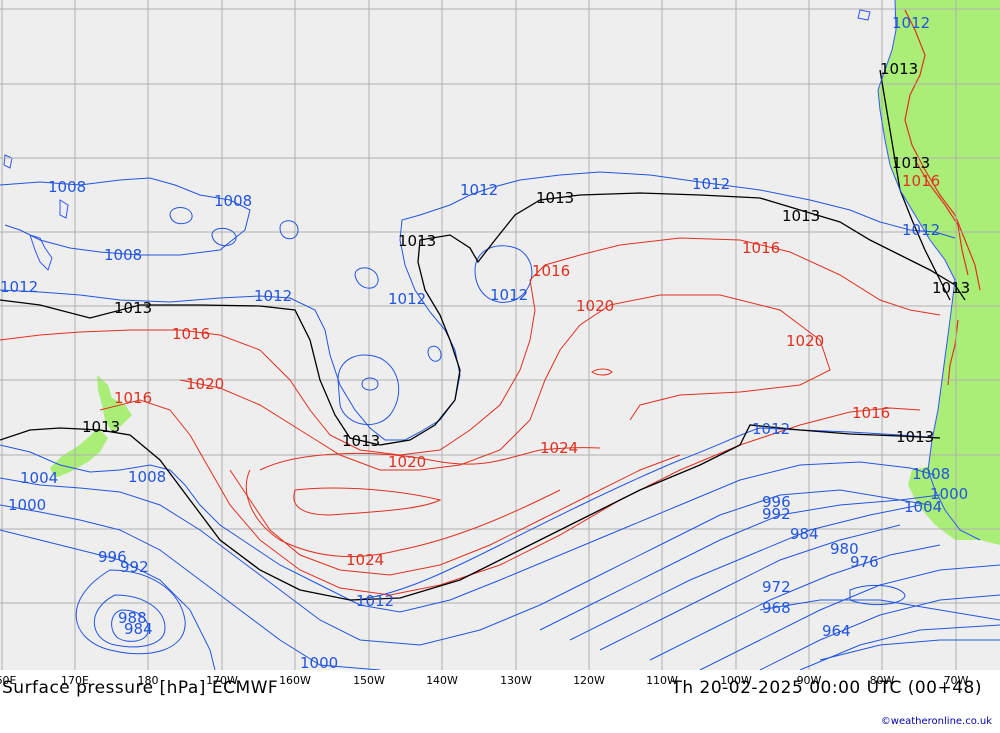  I want to click on map-title: Surface pressure [hPa] ECMWF, so click(140, 688).